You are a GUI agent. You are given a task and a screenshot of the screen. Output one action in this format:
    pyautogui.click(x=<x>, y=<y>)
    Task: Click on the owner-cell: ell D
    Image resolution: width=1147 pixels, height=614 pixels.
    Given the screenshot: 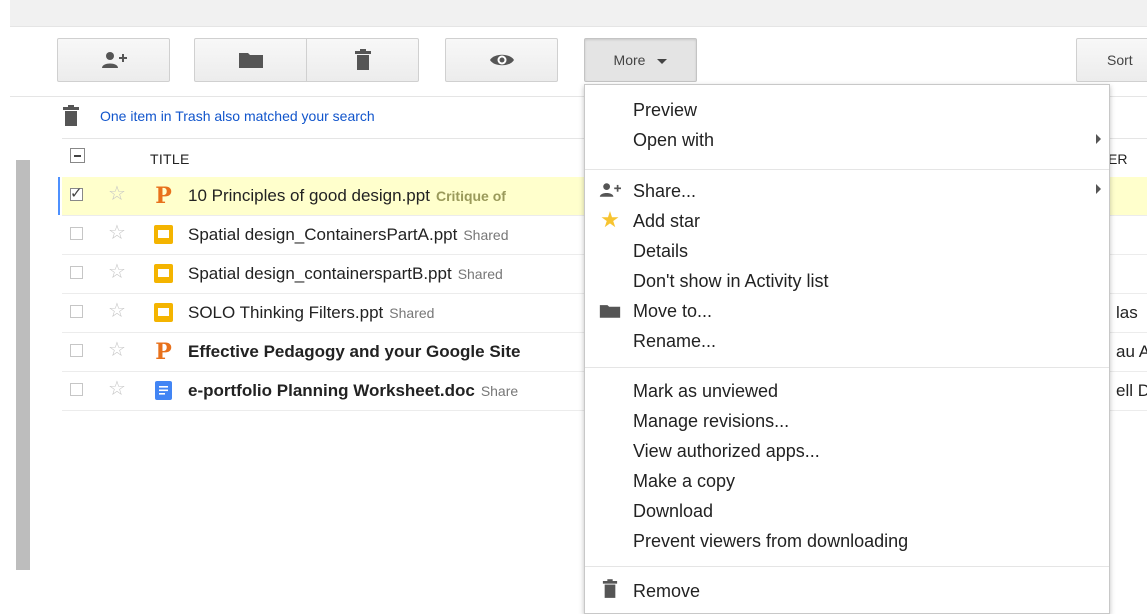 What is the action you would take?
    pyautogui.click(x=1131, y=390)
    